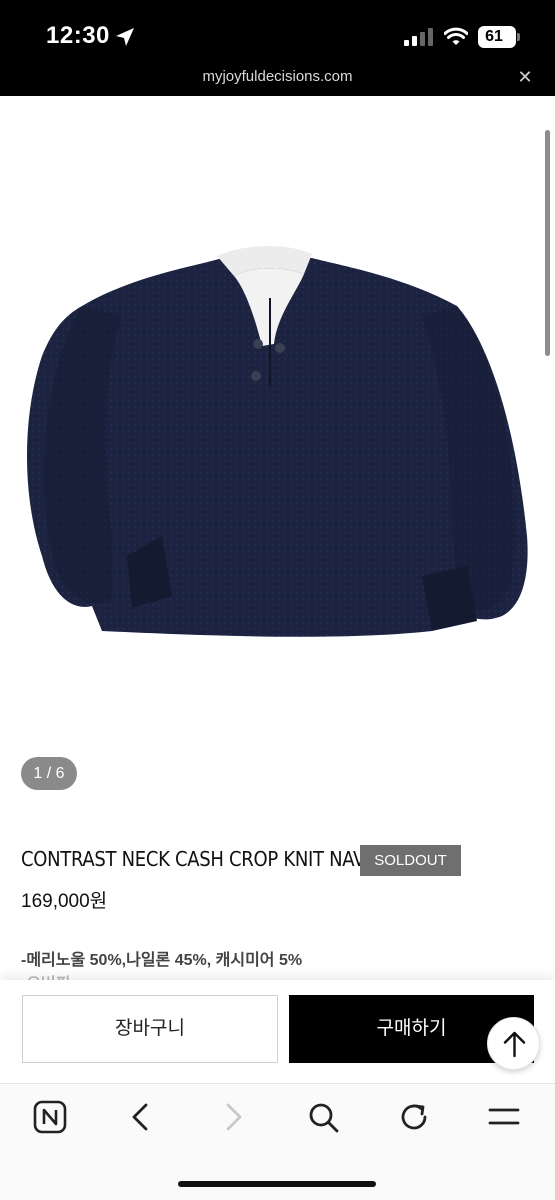 Image resolution: width=555 pixels, height=1200 pixels. Describe the element at coordinates (64, 901) in the screenshot. I see `product-price: 169,000원` at that location.